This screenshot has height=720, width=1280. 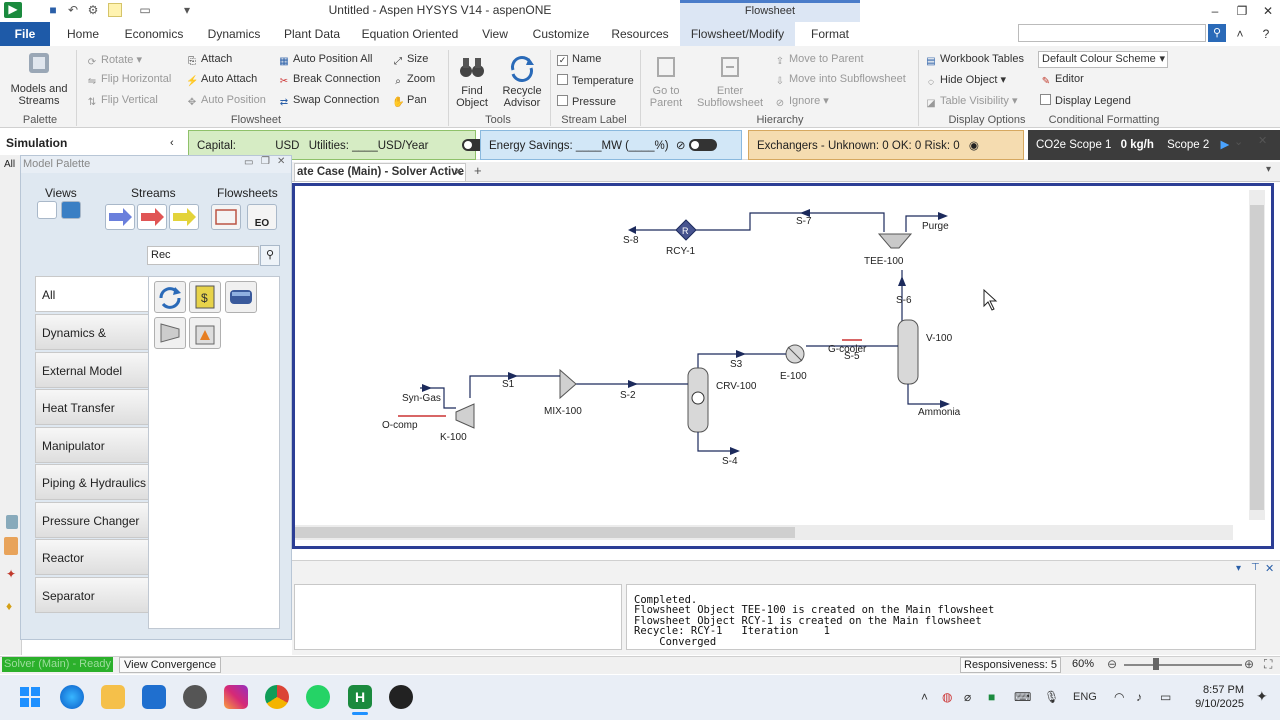 I want to click on recycle-operation-icon, so click(x=170, y=297).